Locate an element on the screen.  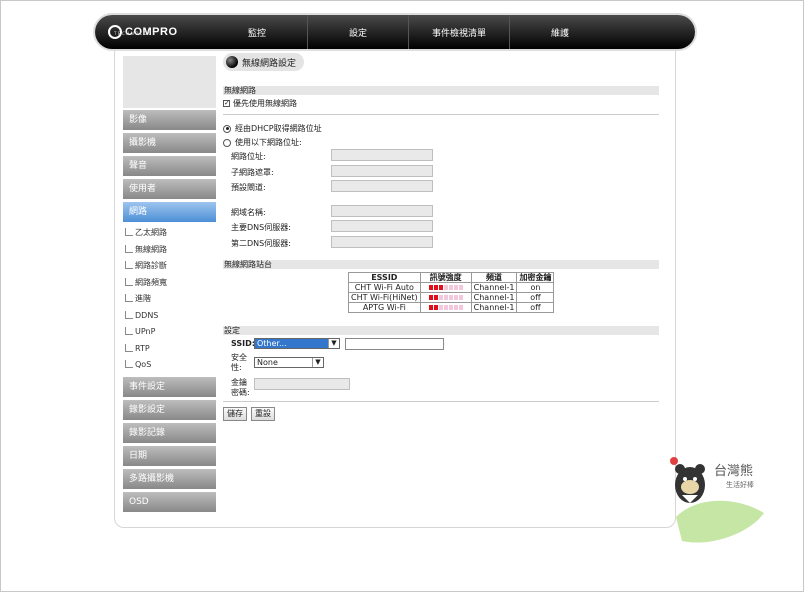
sidebar-subitem-label: 無線網路 is located at coordinates (151, 249).